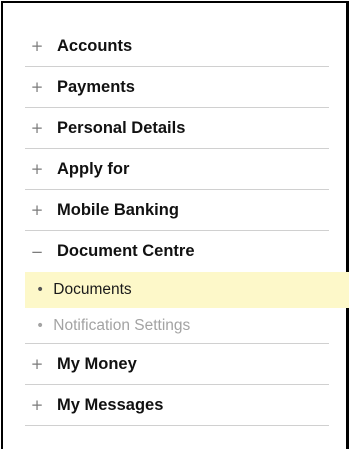 The width and height of the screenshot is (355, 454). I want to click on menu-item-label: My Money, so click(97, 363).